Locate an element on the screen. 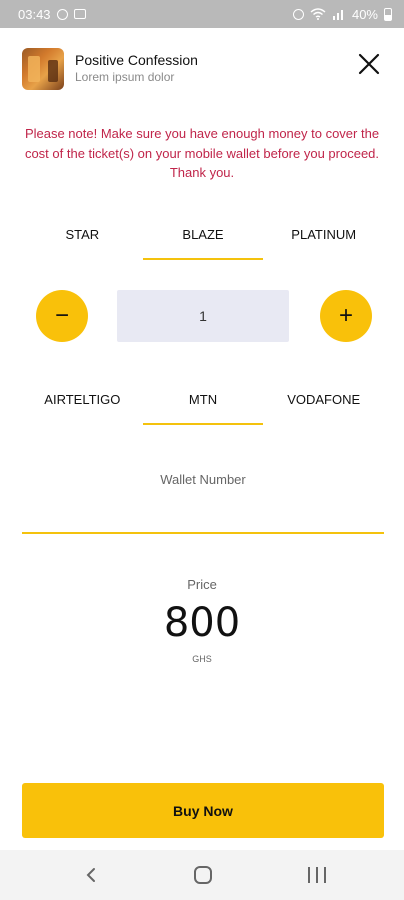 The image size is (404, 900). price-value: 800 is located at coordinates (202, 623).